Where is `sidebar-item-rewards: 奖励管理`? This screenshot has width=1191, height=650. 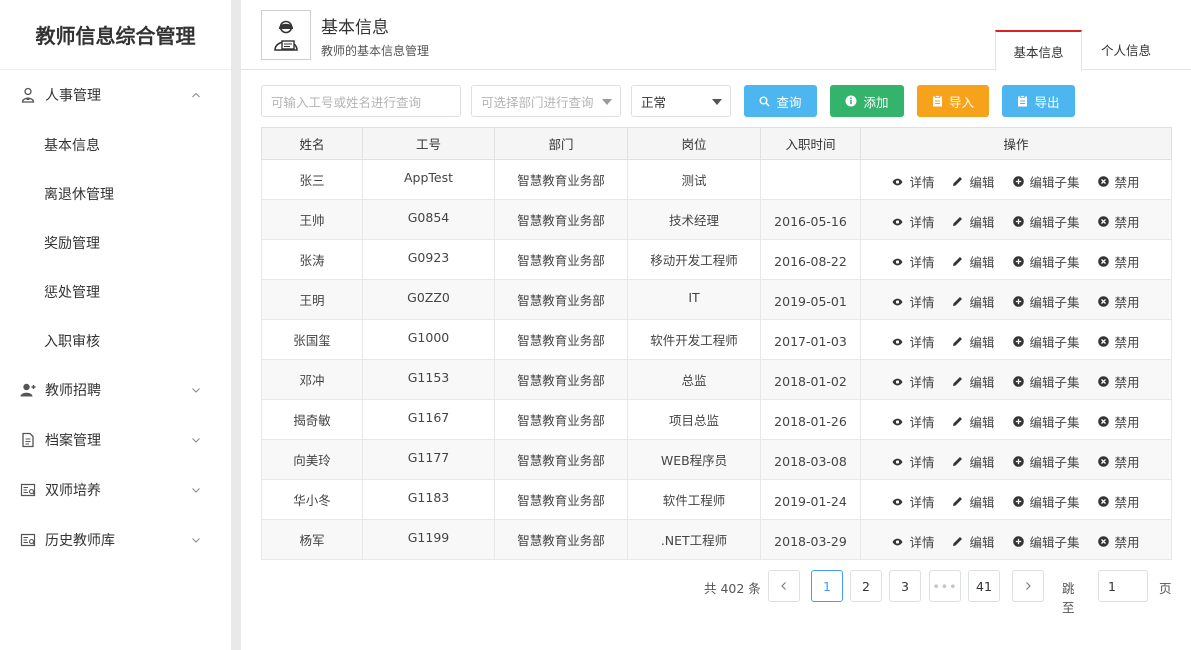 sidebar-item-rewards: 奖励管理 is located at coordinates (115, 242).